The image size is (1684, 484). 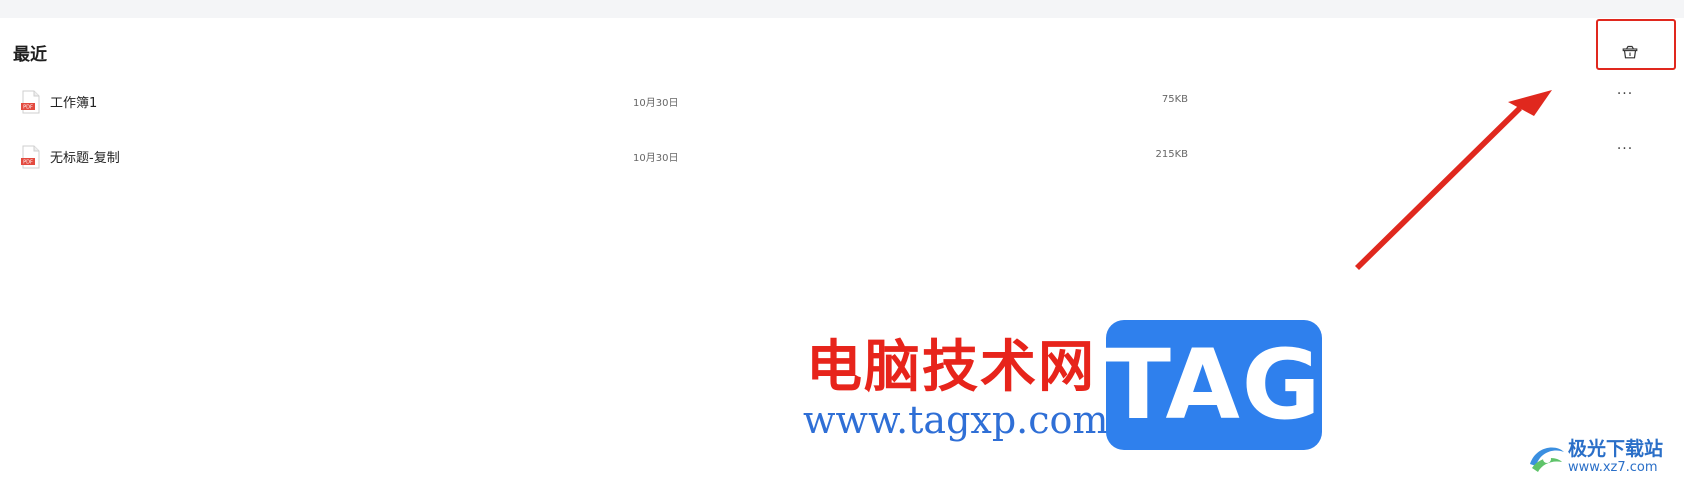 What do you see at coordinates (826, 109) in the screenshot?
I see `file-row: PDF 工作簿1 10月30日 75KB ···` at bounding box center [826, 109].